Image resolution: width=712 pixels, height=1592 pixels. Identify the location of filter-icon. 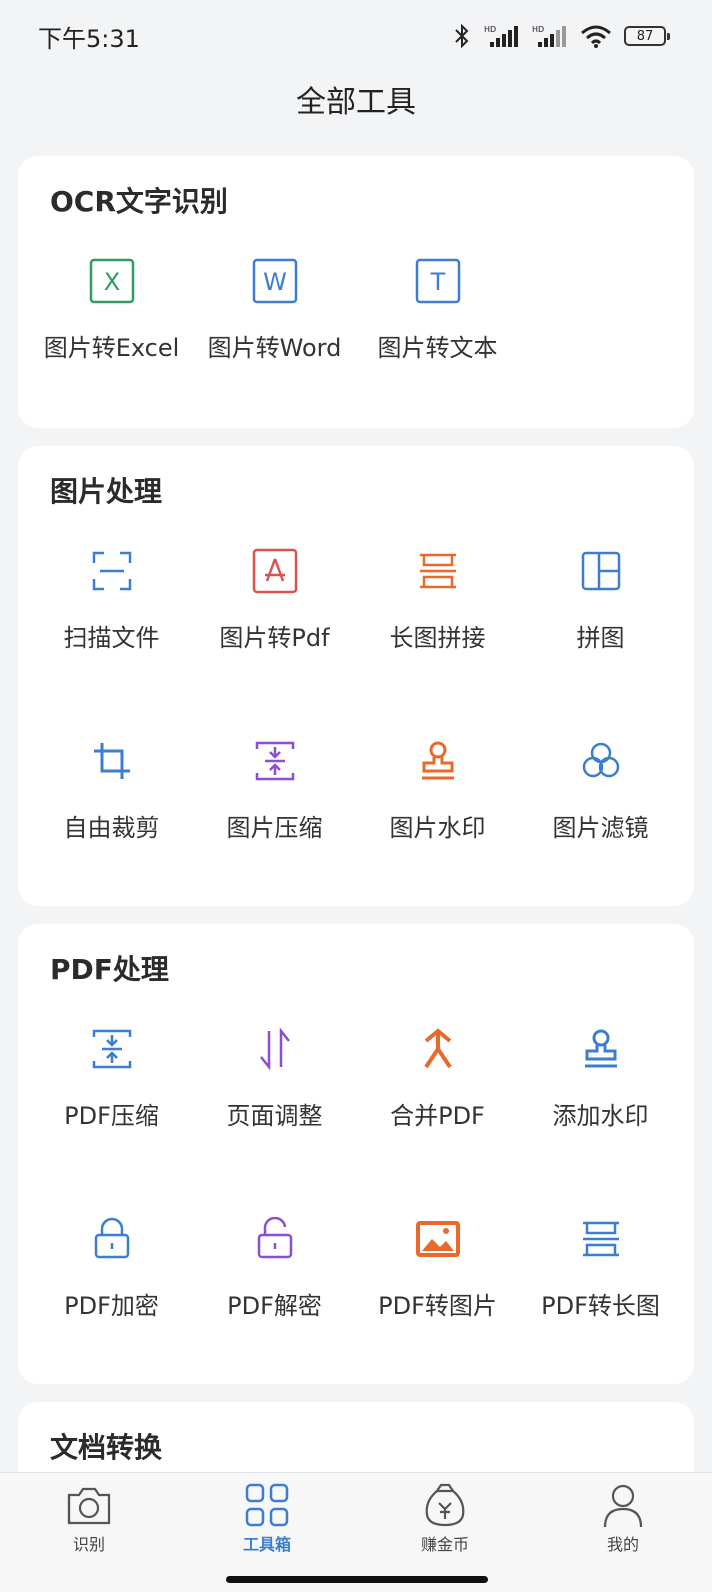
(601, 761).